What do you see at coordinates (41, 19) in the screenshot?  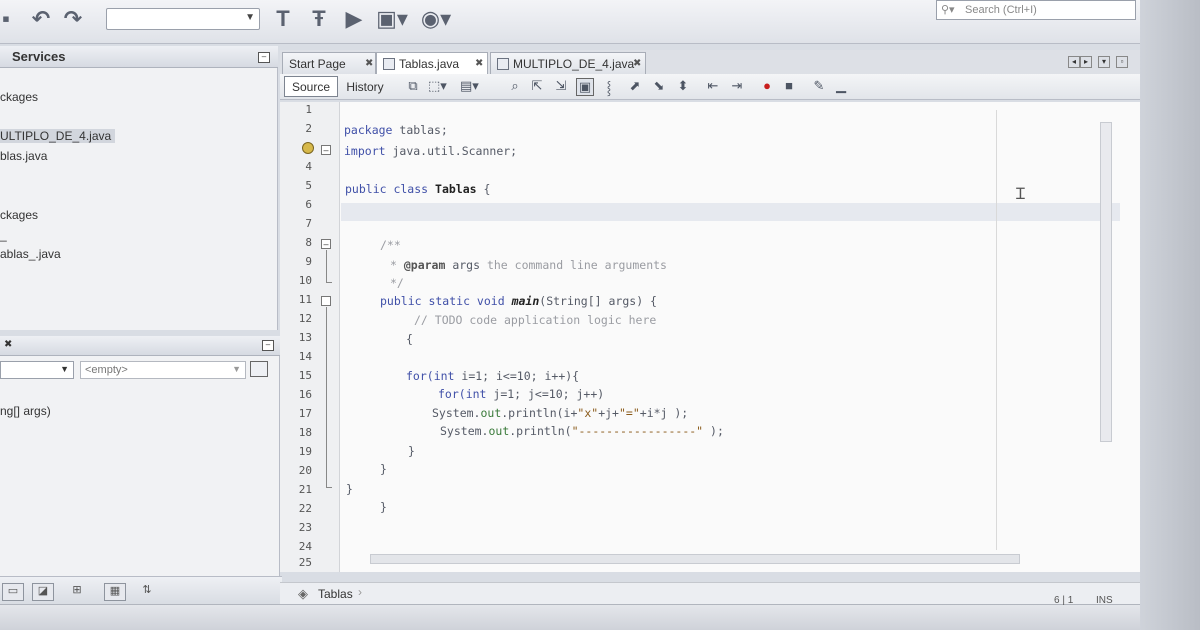 I see `undo-icon: ↶` at bounding box center [41, 19].